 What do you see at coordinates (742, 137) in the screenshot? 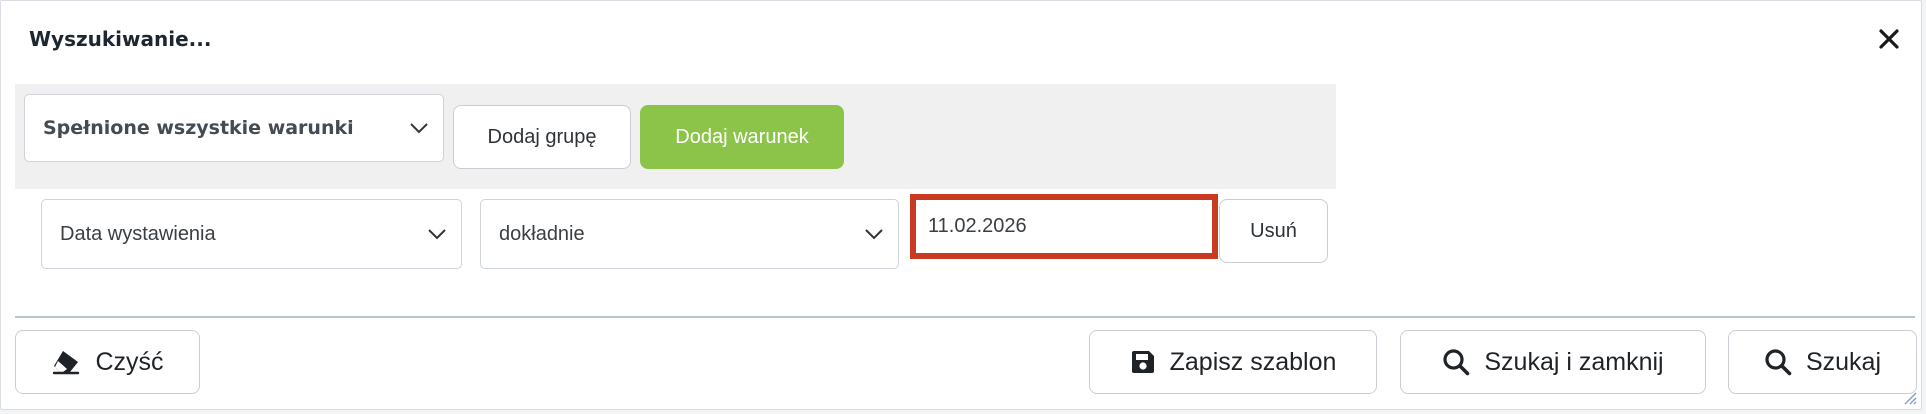
I see `add-condition-button: Dodaj warunek` at bounding box center [742, 137].